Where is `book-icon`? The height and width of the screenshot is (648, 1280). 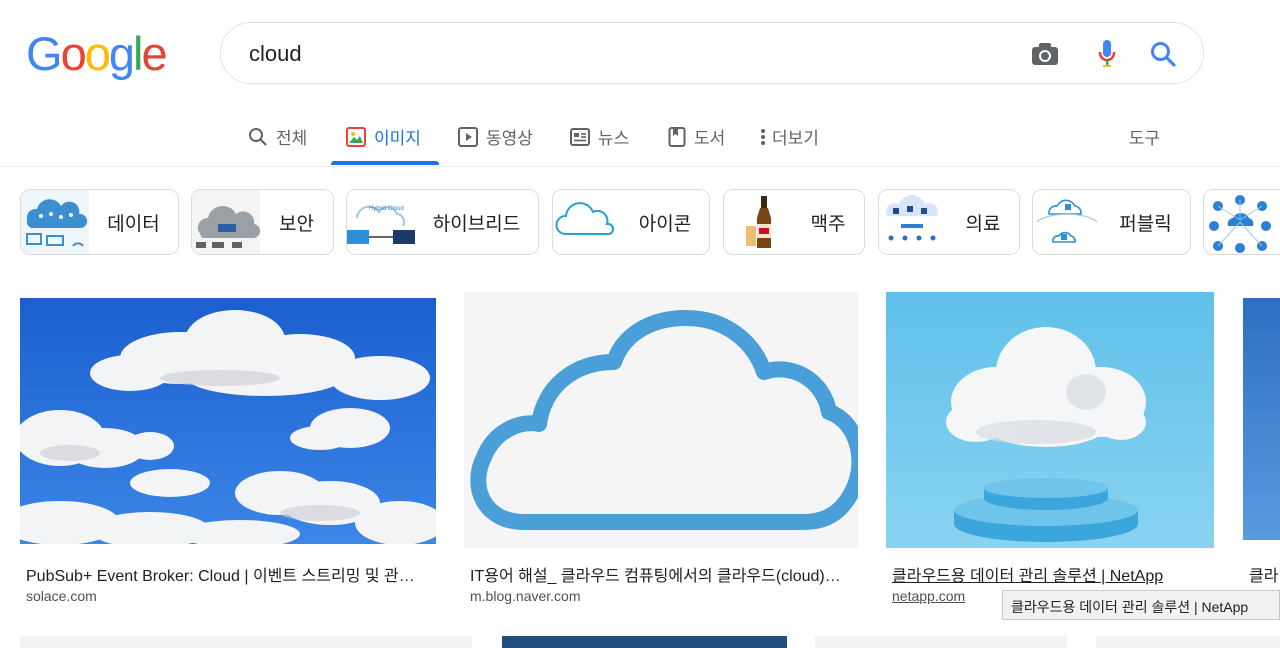
book-icon is located at coordinates (677, 136).